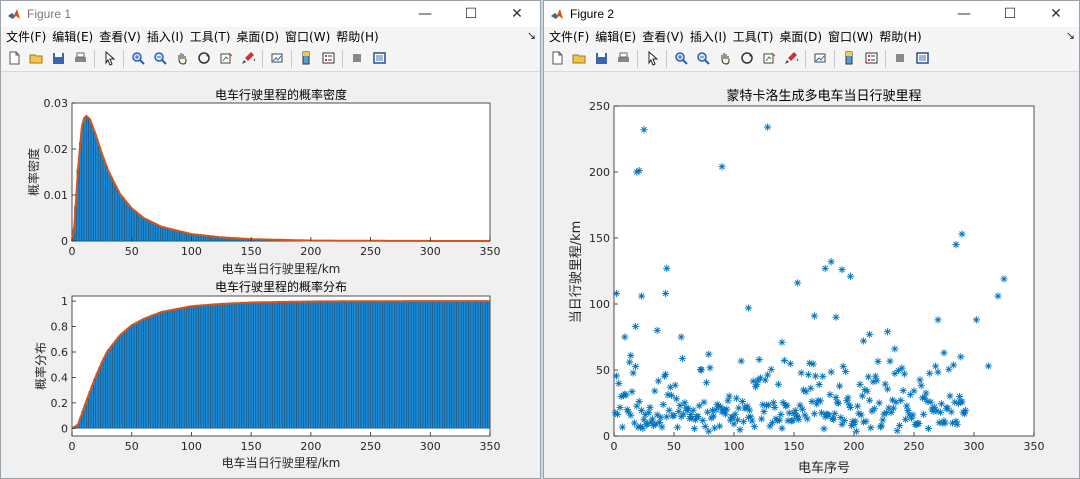 This screenshot has width=1080, height=479. I want to click on figure1-titlebar: Figure 1 — ☐ ✕, so click(270, 14).